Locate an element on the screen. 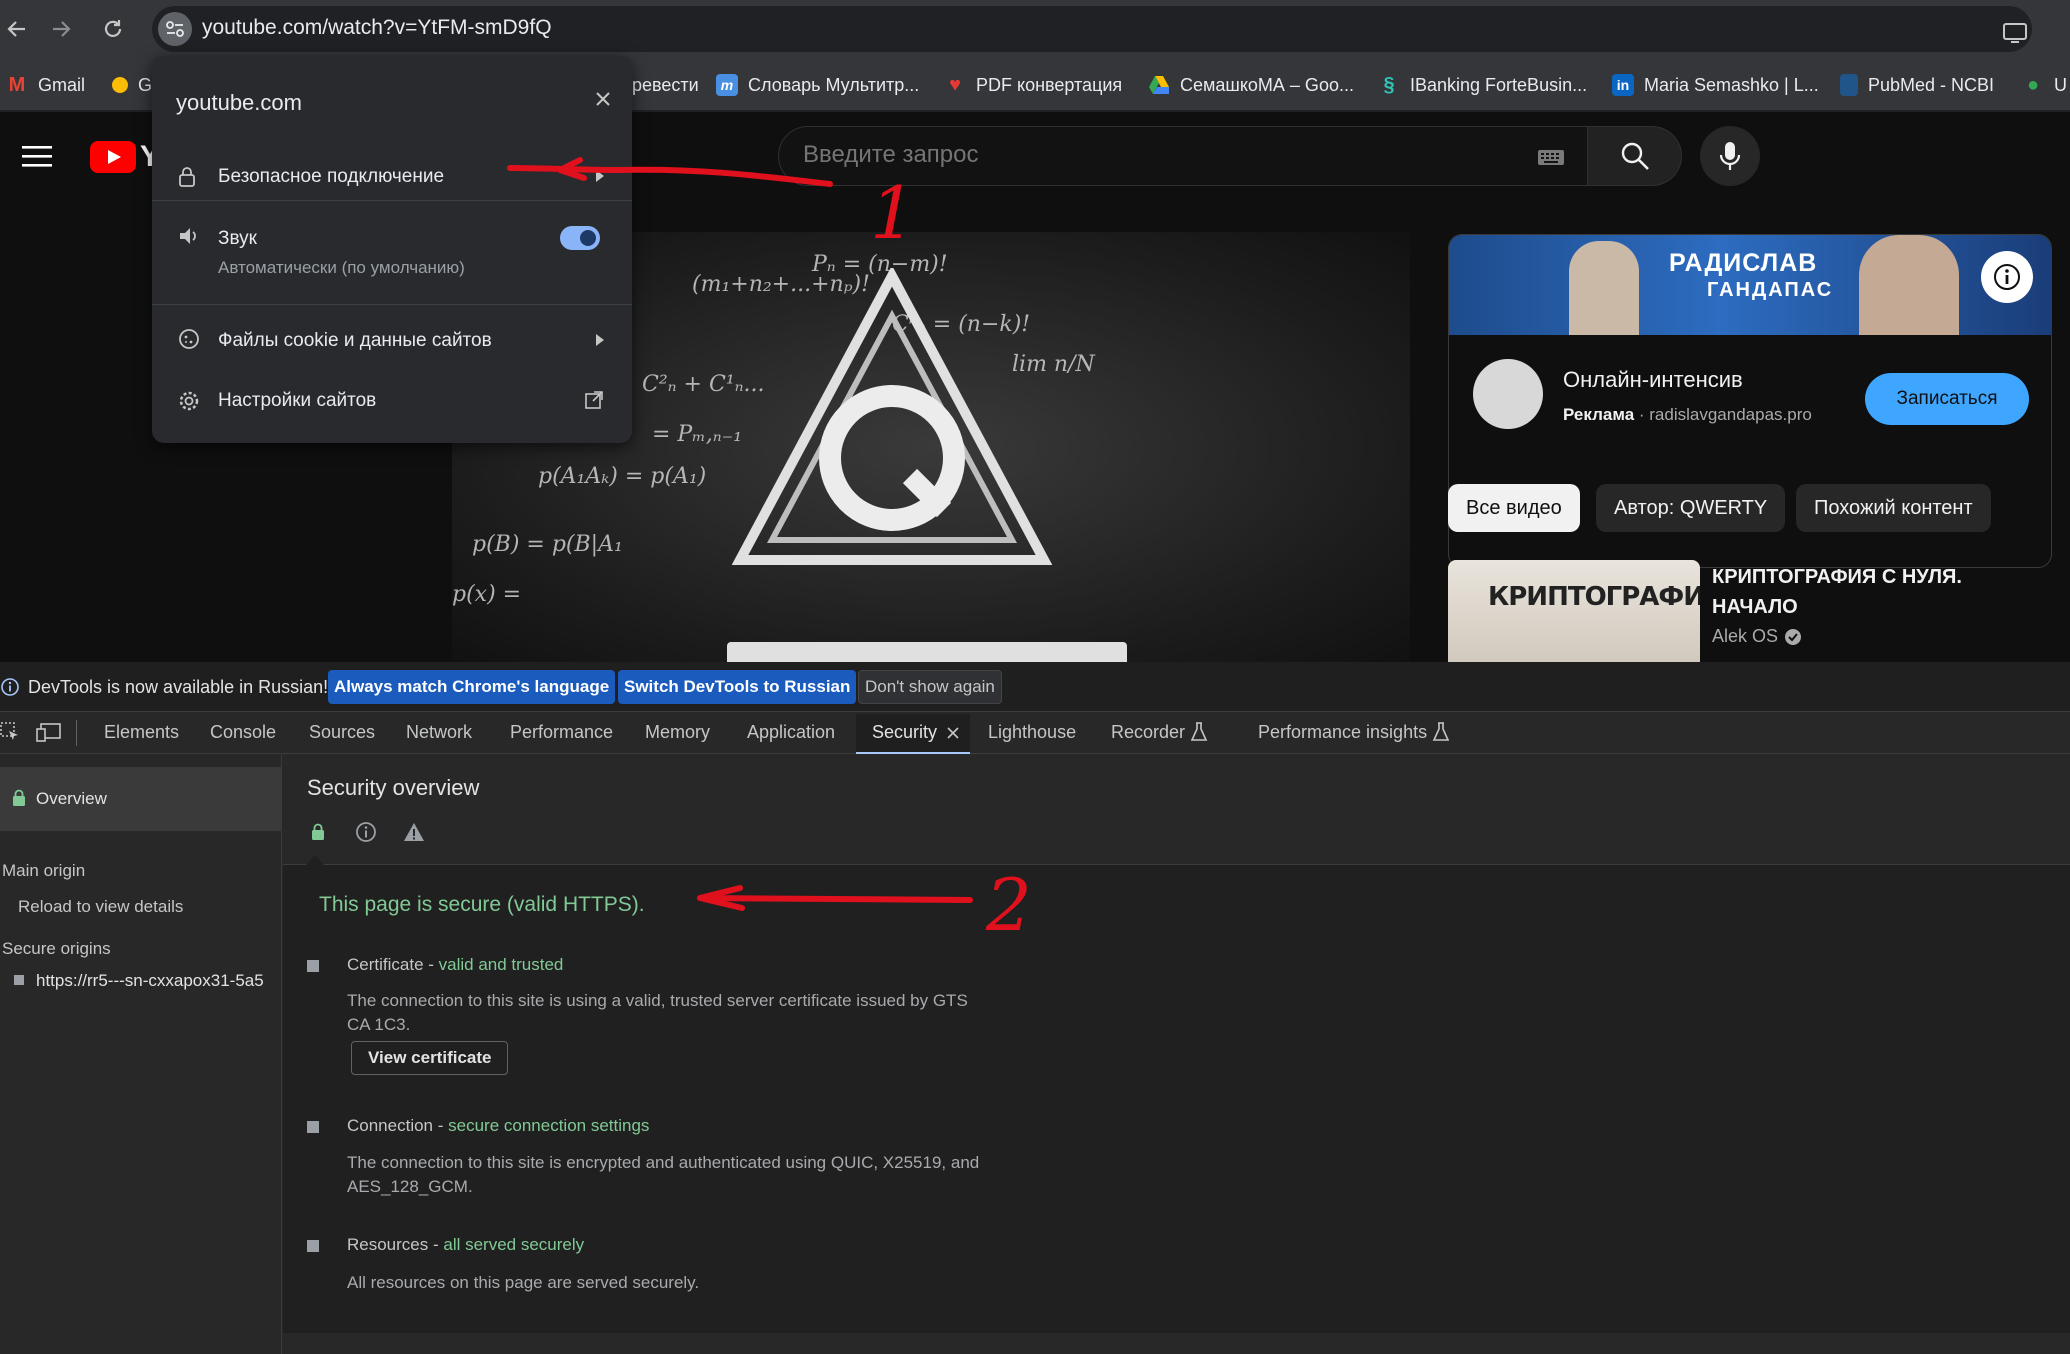 Image resolution: width=2070 pixels, height=1354 pixels. tab-lighthouse: Lighthouse is located at coordinates (1032, 732).